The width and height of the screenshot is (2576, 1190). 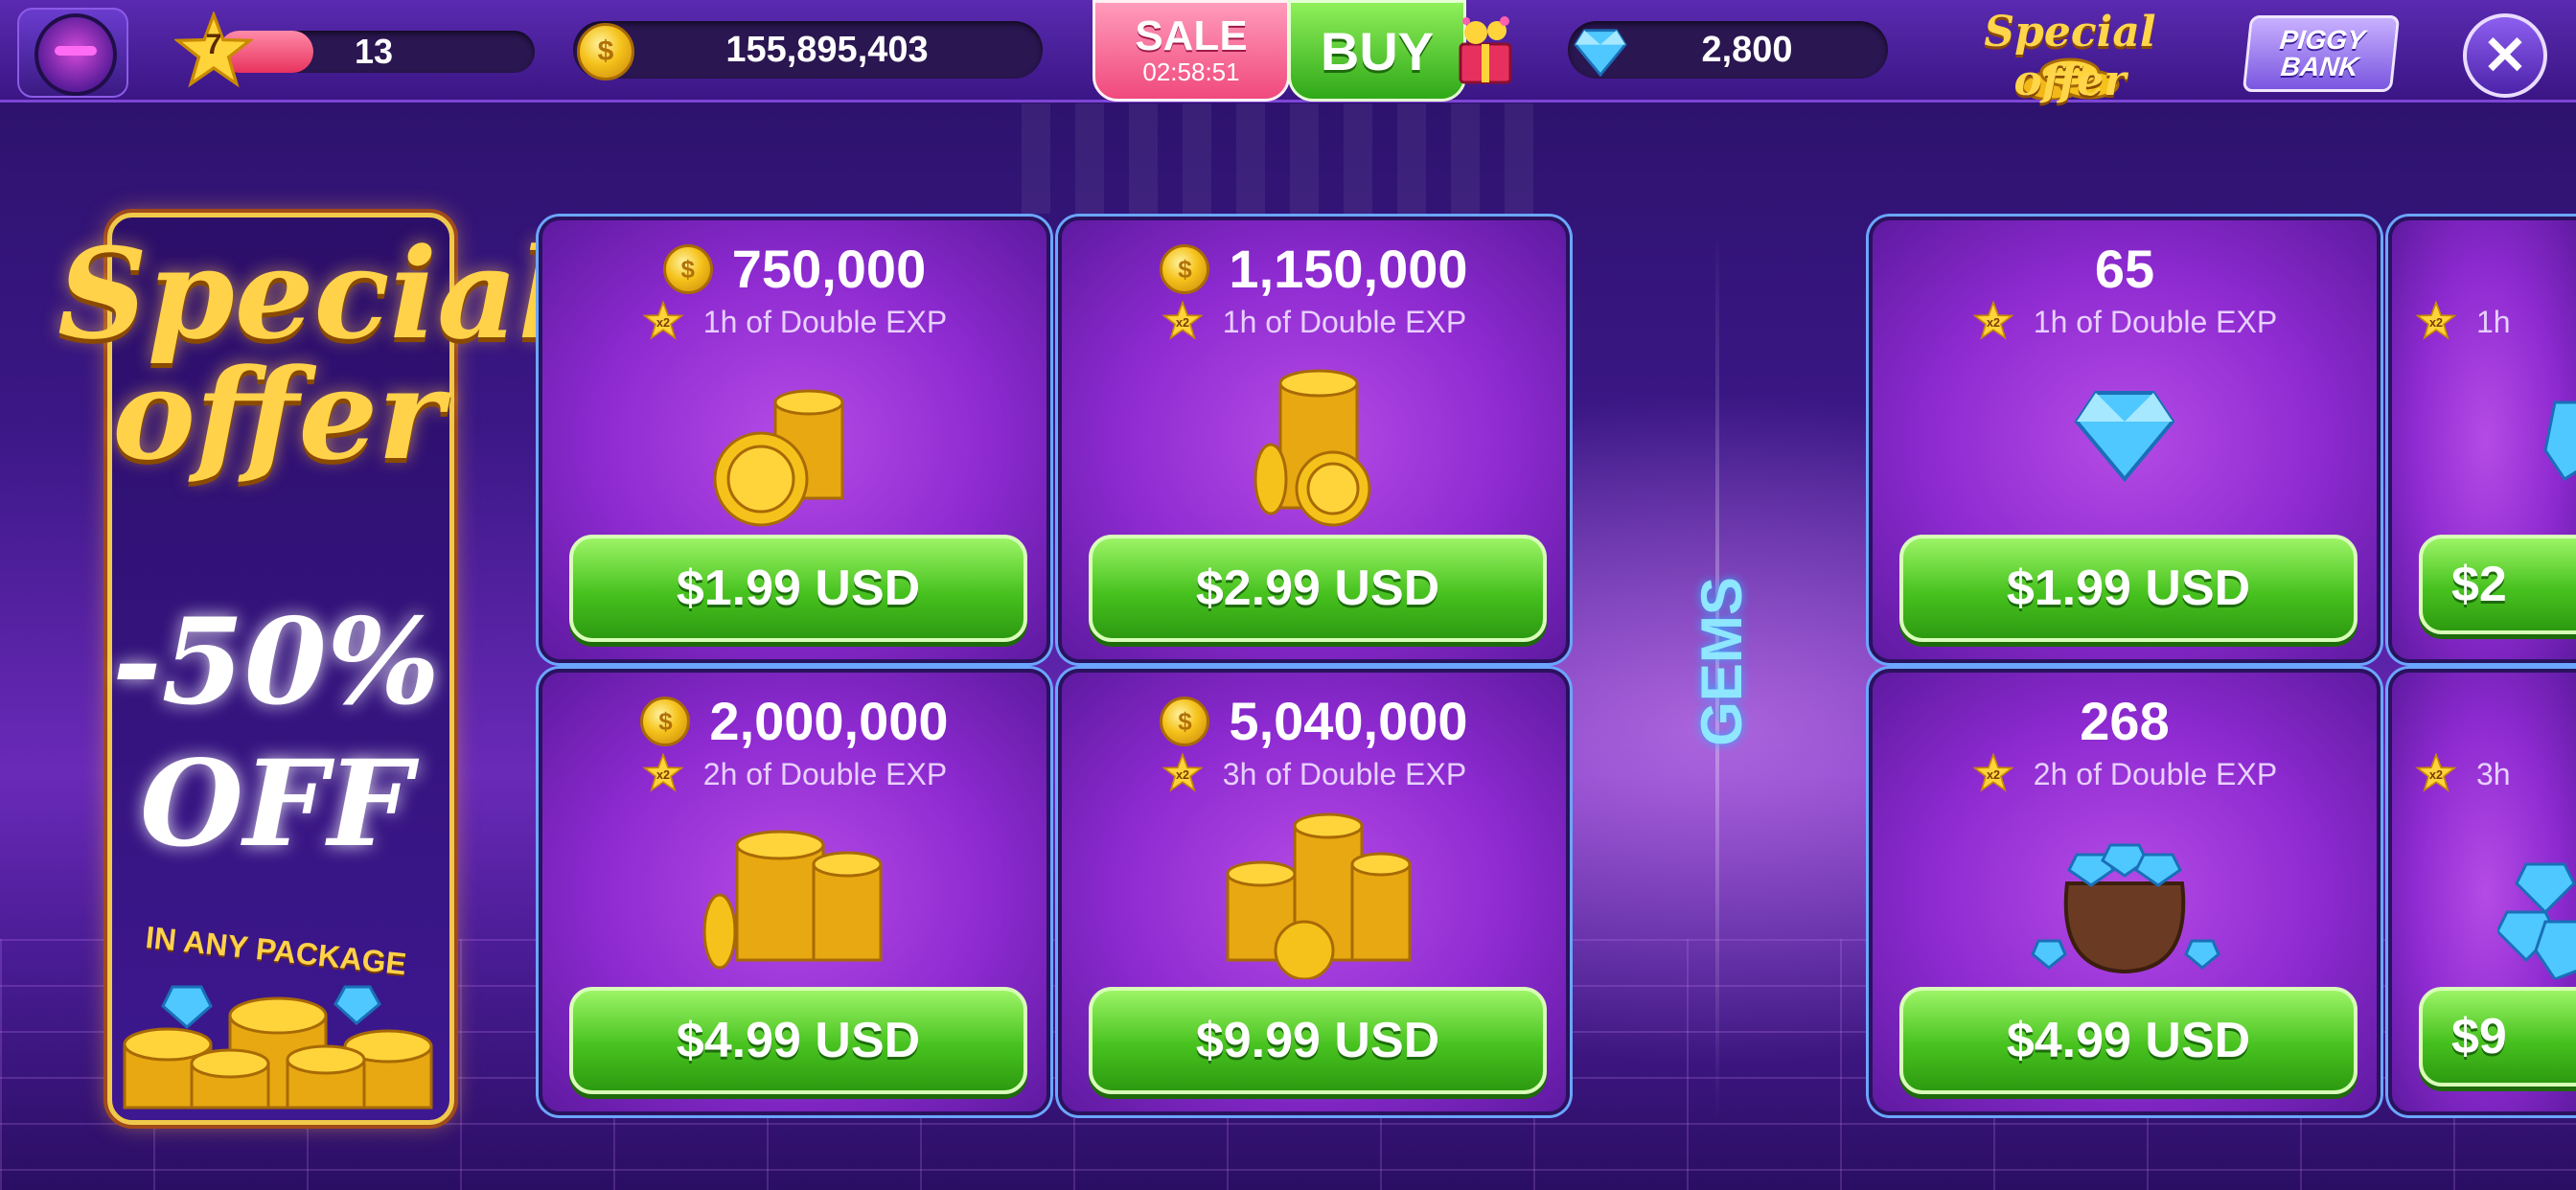 I want to click on gift-icon, so click(x=1485, y=50).